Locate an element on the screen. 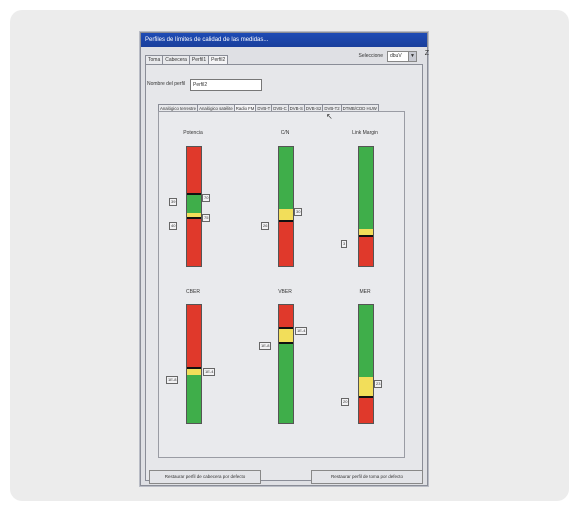 Image resolution: width=579 pixels, height=511 pixels. mer-min: 20 is located at coordinates (345, 402).